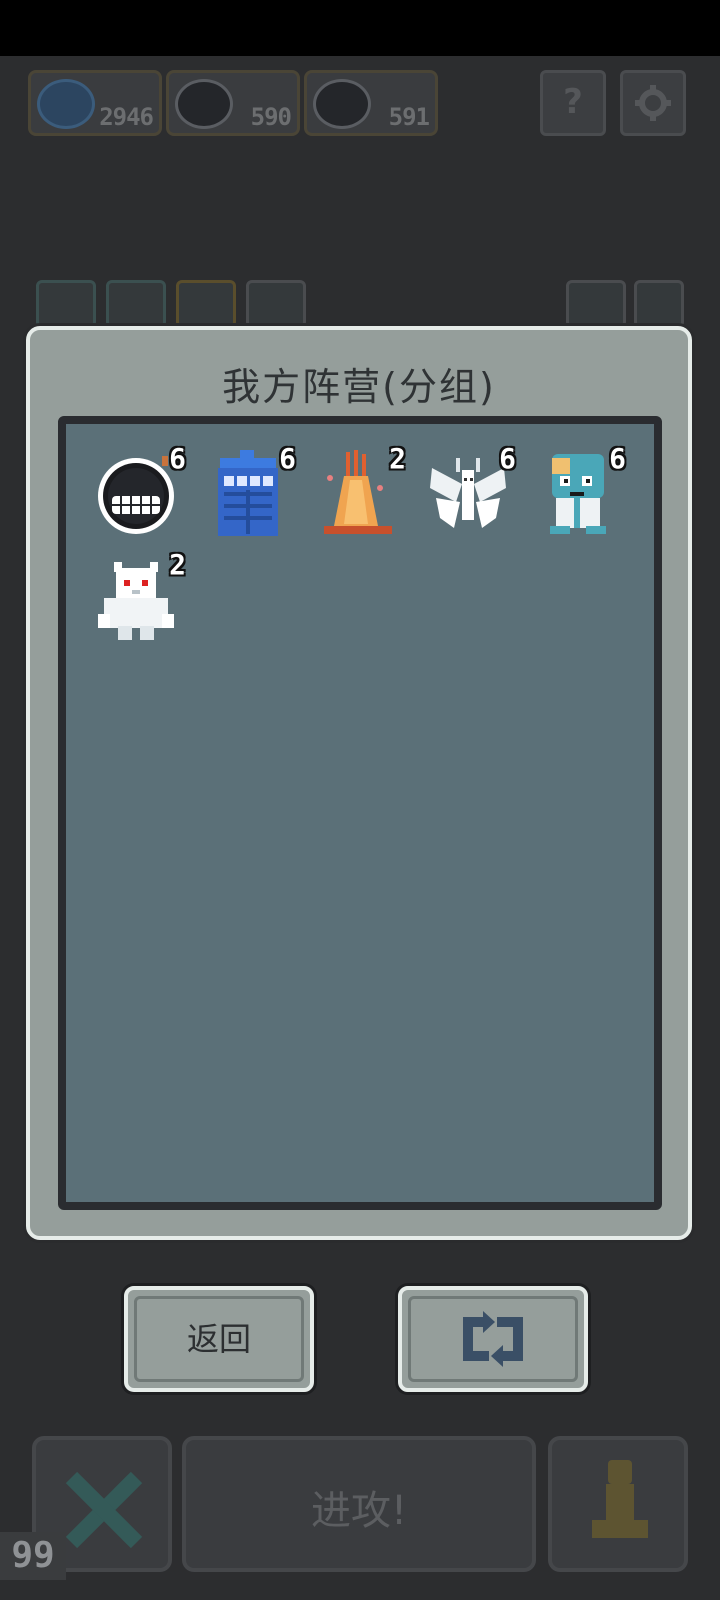 This screenshot has width=720, height=1600. I want to click on resource-value: 2946, so click(126, 117).